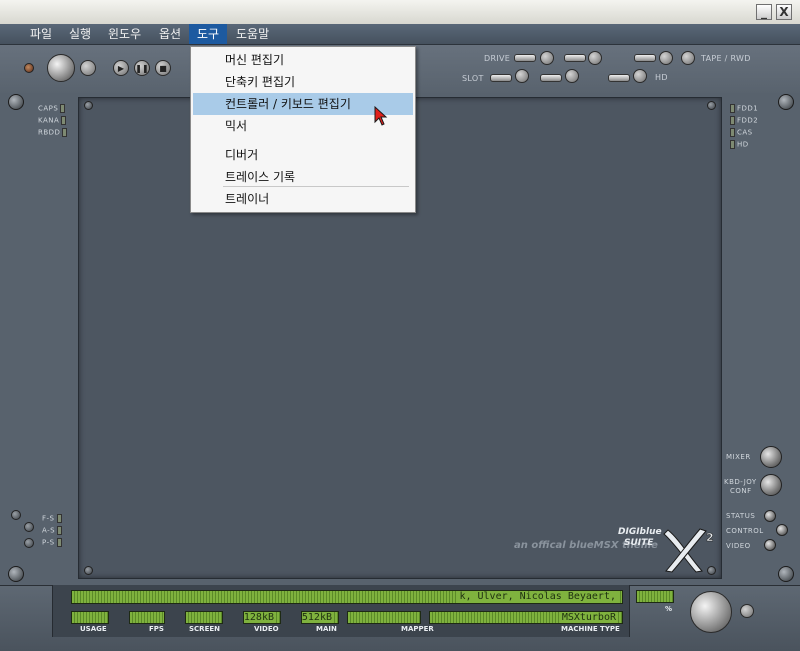 The width and height of the screenshot is (800, 651). What do you see at coordinates (547, 58) in the screenshot?
I see `drive-a-eject-button` at bounding box center [547, 58].